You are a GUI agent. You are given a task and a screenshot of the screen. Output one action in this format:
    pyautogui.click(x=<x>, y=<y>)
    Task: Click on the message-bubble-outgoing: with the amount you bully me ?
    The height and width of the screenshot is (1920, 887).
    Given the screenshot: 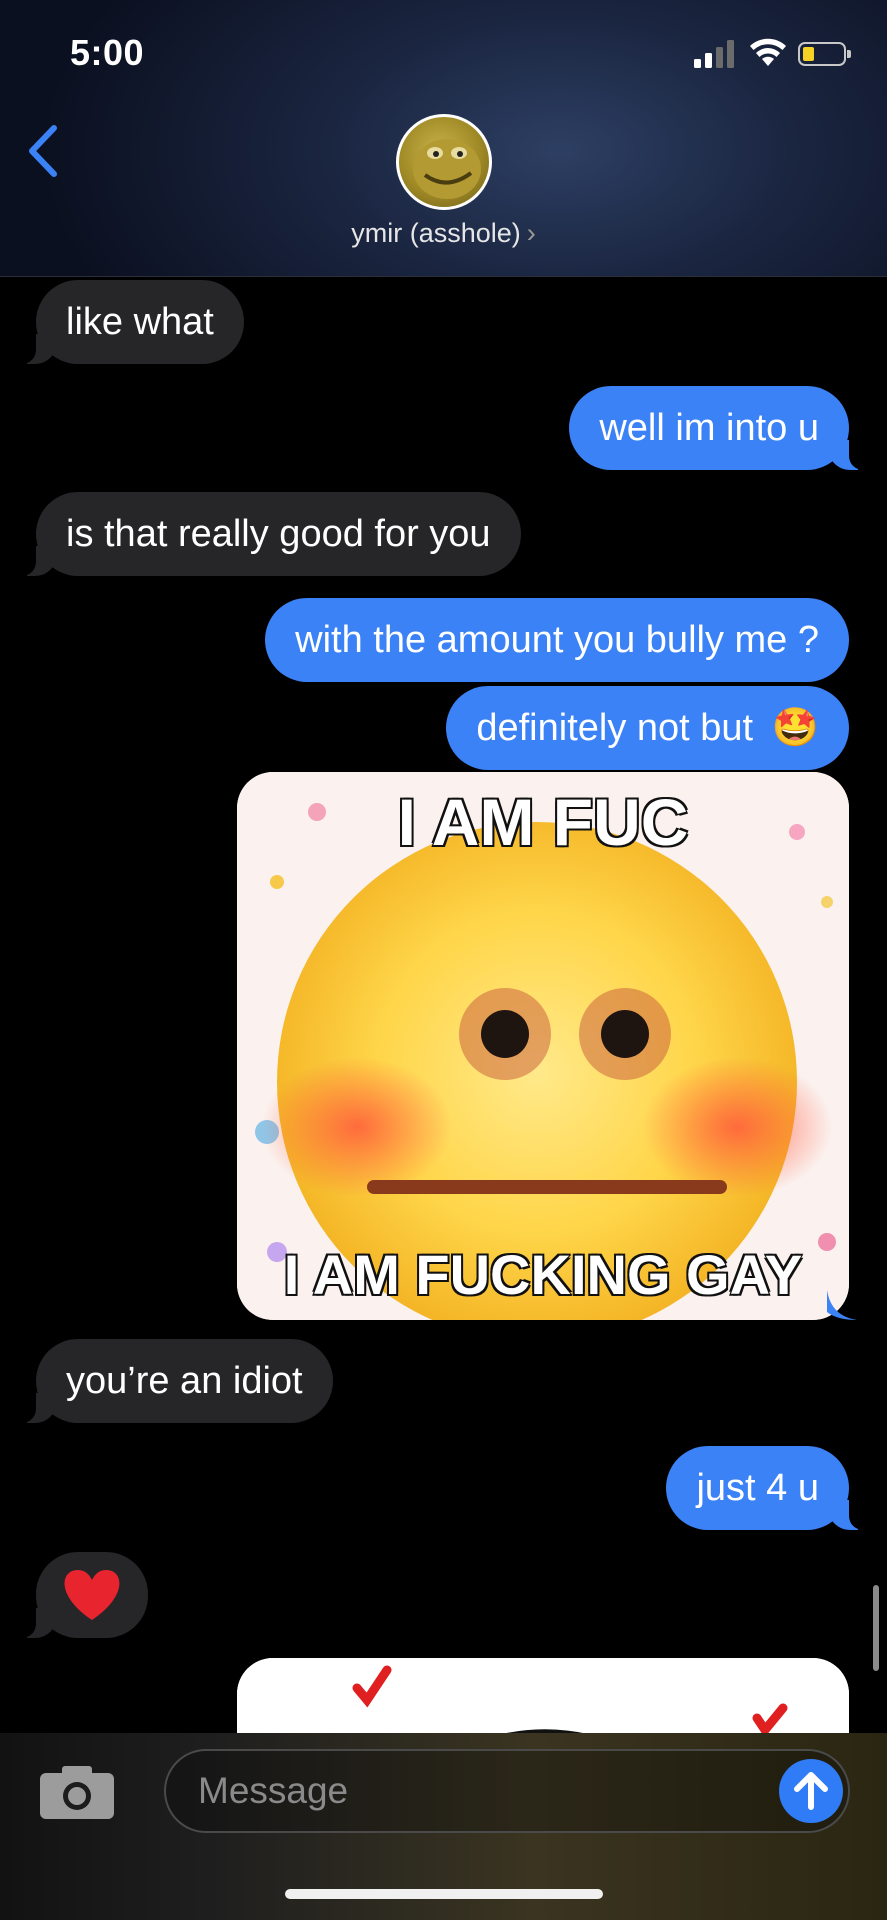 What is the action you would take?
    pyautogui.click(x=557, y=640)
    